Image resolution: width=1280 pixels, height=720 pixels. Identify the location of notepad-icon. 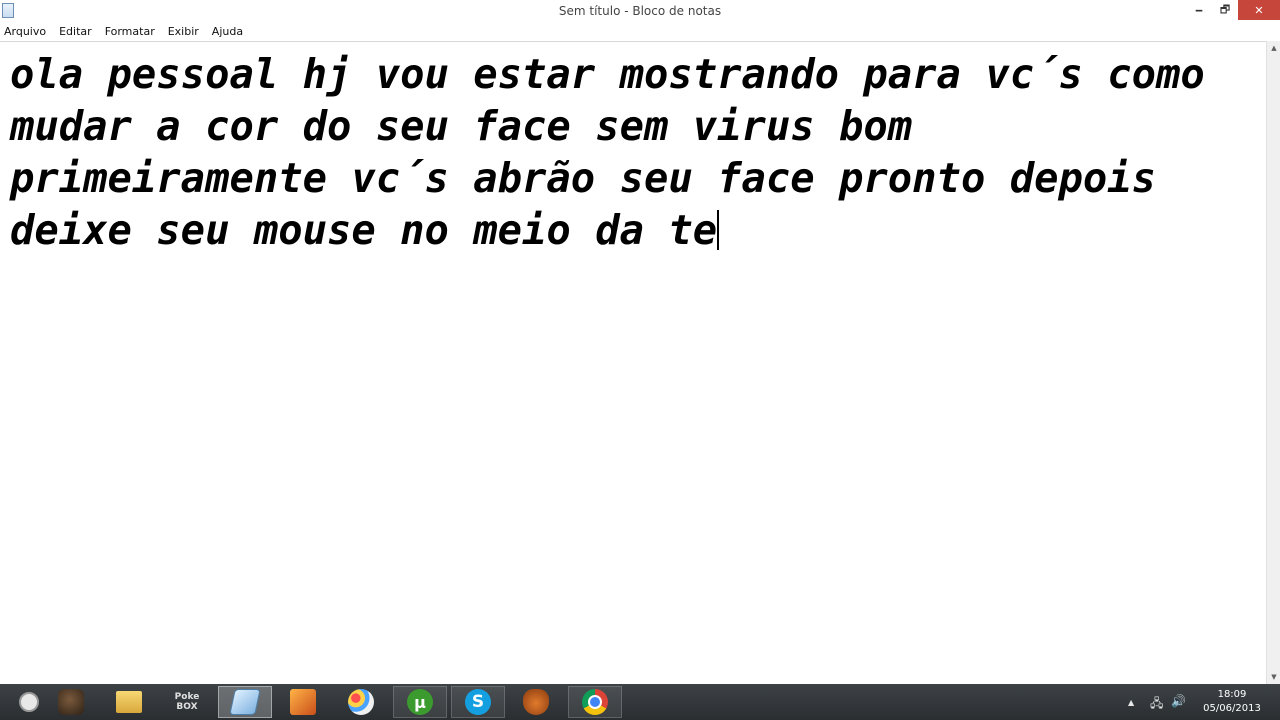
(245, 702).